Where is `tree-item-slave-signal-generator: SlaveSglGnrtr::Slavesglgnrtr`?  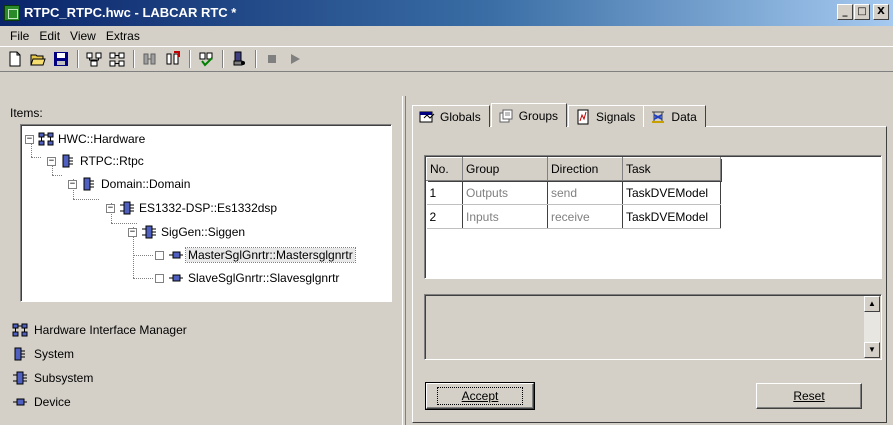 tree-item-slave-signal-generator: SlaveSglGnrtr::Slavesglgnrtr is located at coordinates (248, 278).